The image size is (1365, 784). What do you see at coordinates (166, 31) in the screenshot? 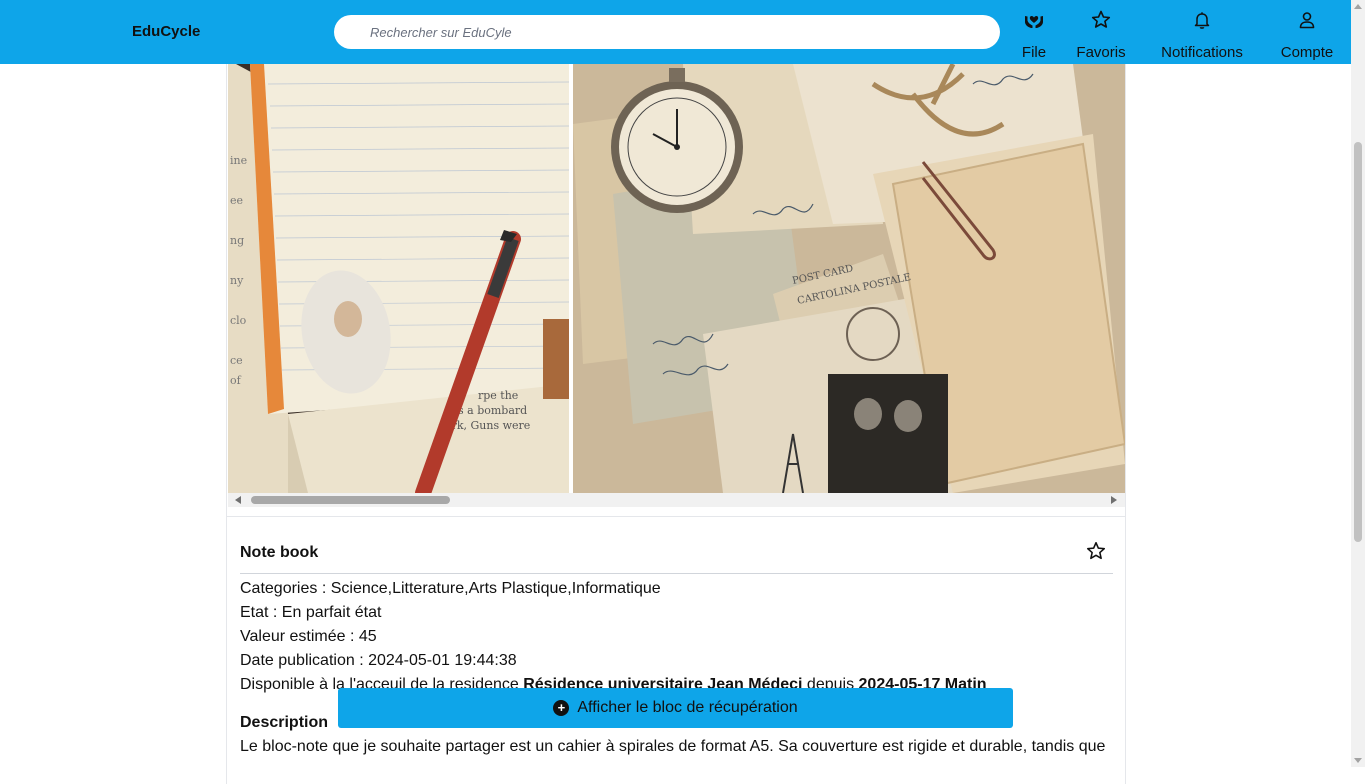
I see `brand-logo: EduCycle` at bounding box center [166, 31].